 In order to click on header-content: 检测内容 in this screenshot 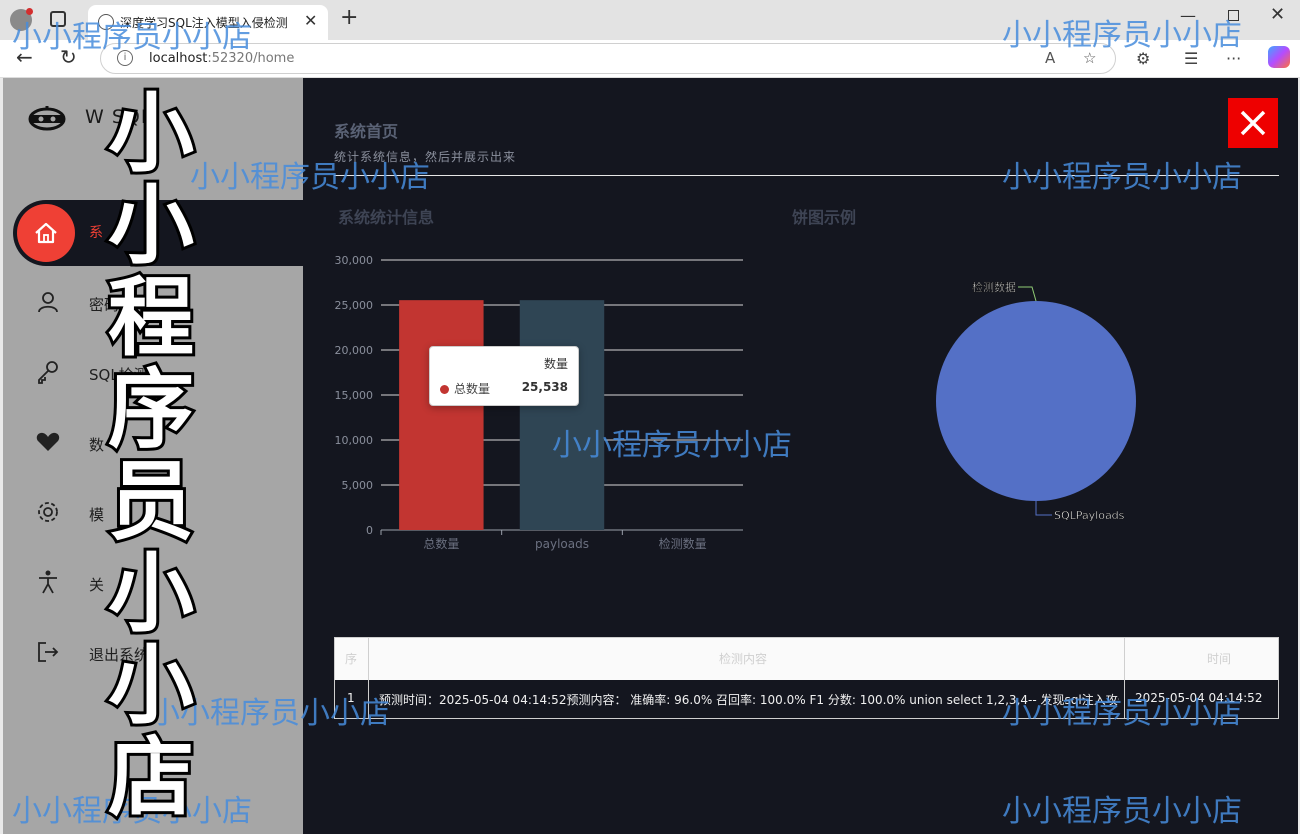, I will do `click(743, 659)`.